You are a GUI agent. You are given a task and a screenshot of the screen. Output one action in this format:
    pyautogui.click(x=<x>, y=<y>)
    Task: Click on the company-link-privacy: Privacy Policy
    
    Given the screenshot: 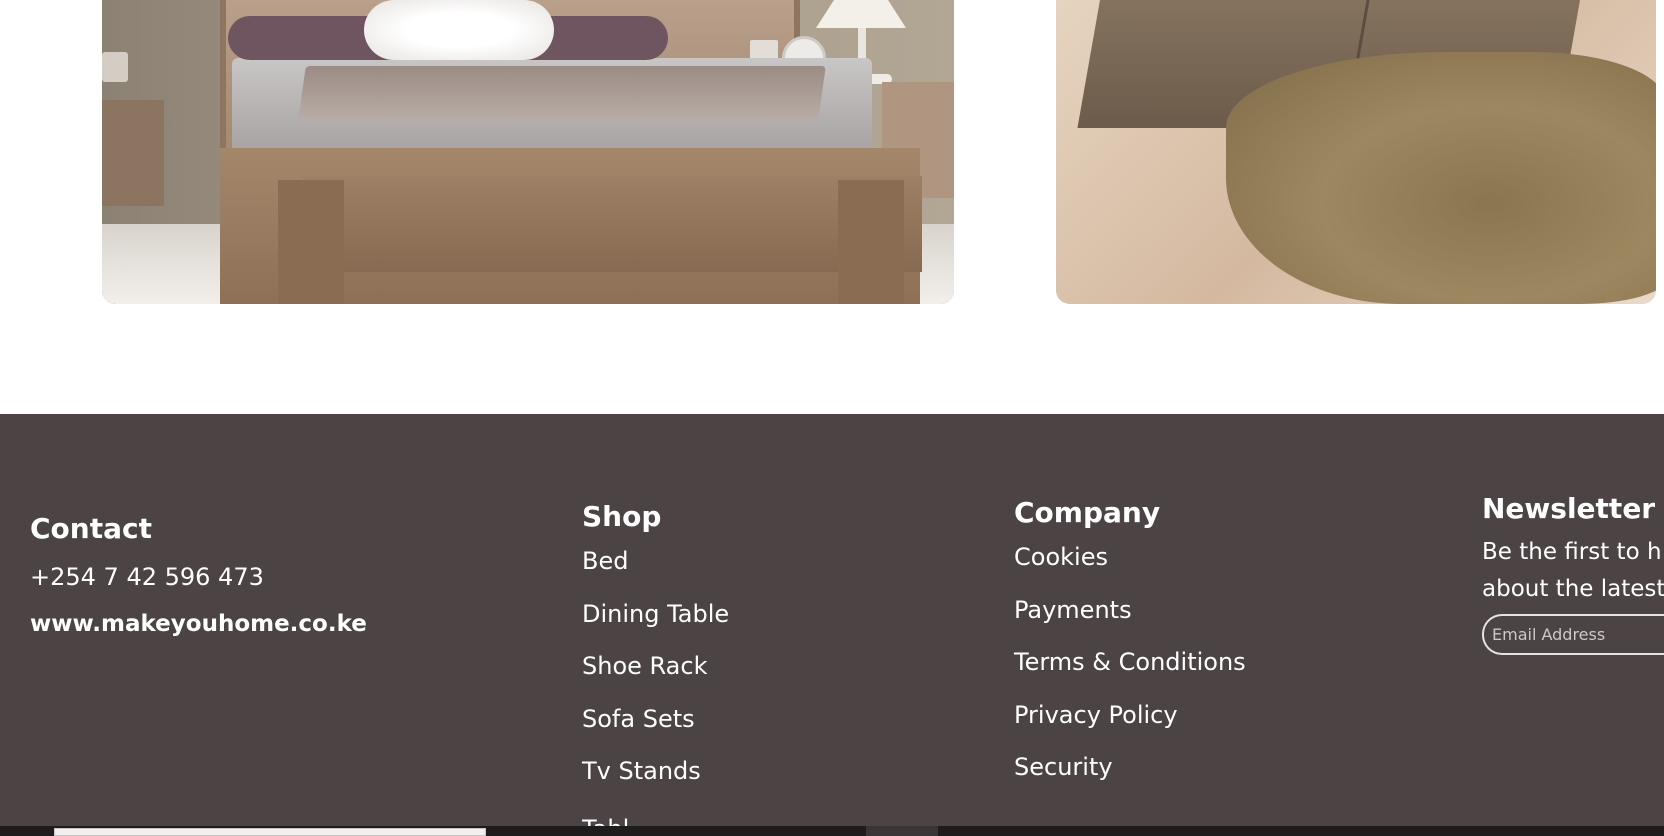 What is the action you would take?
    pyautogui.click(x=1130, y=715)
    